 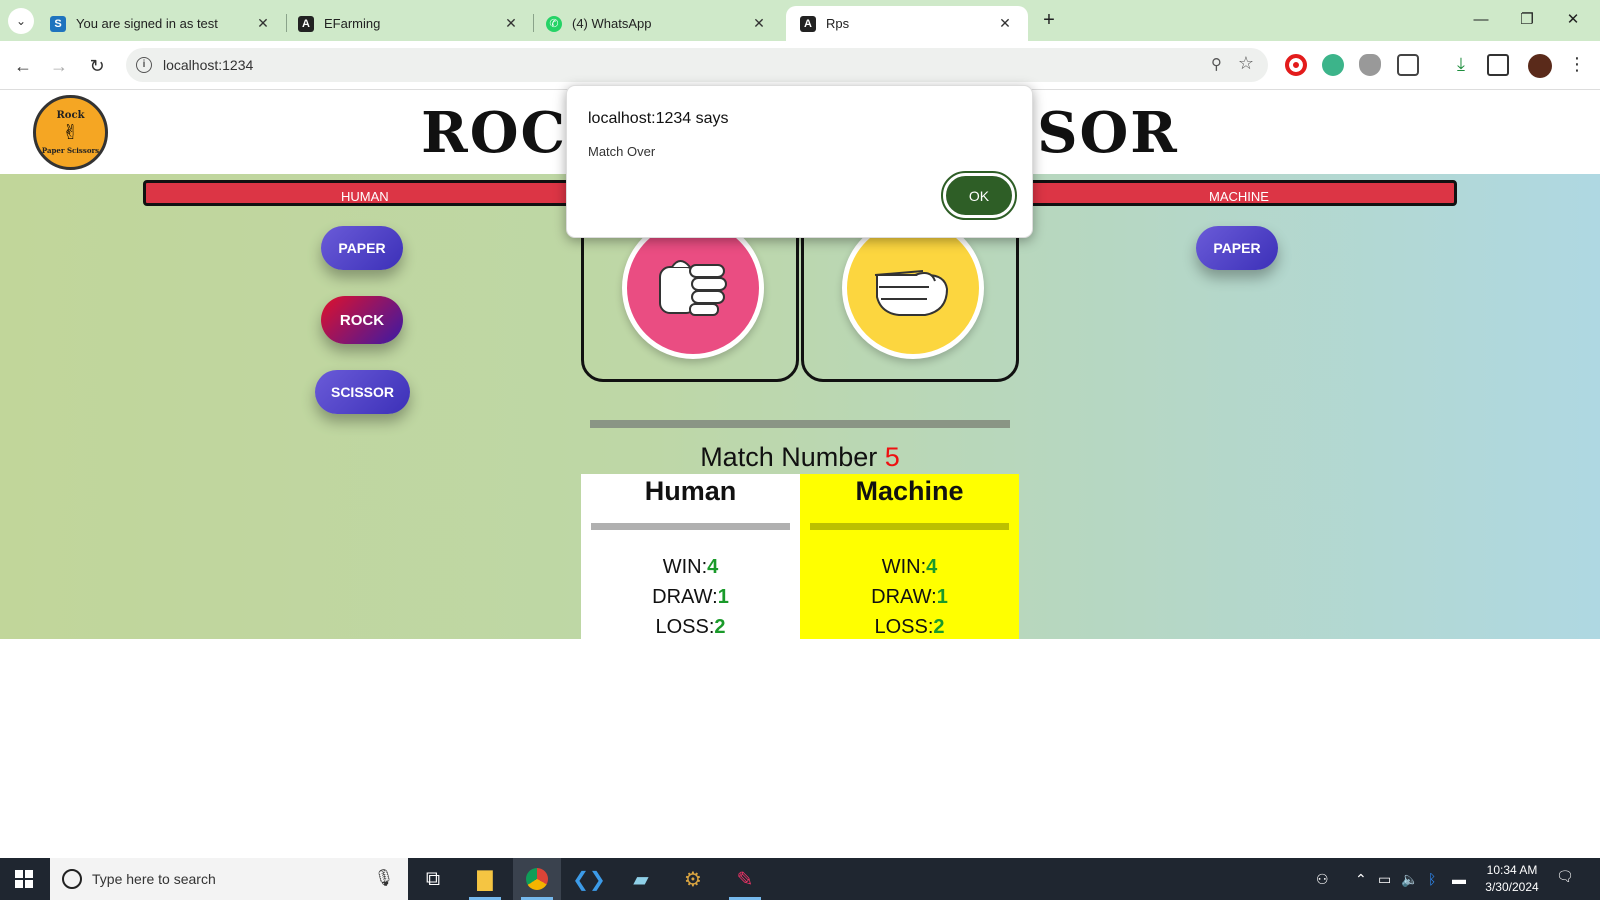 What do you see at coordinates (554, 23) in the screenshot?
I see `whatsapp-icon: ✆` at bounding box center [554, 23].